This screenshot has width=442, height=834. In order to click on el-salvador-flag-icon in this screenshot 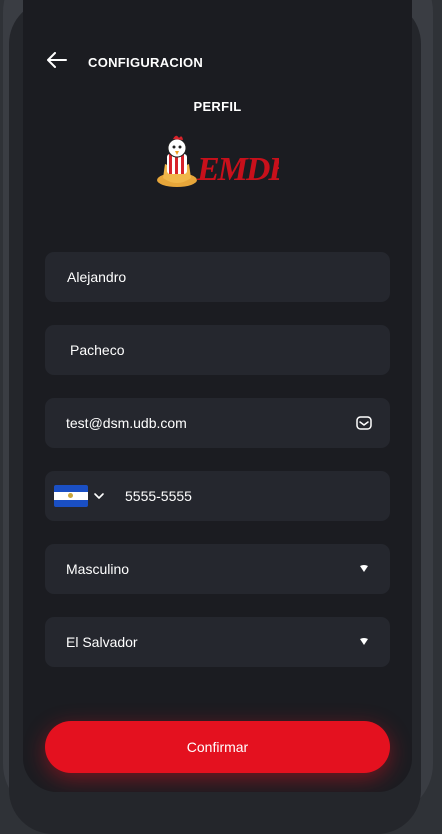, I will do `click(71, 496)`.